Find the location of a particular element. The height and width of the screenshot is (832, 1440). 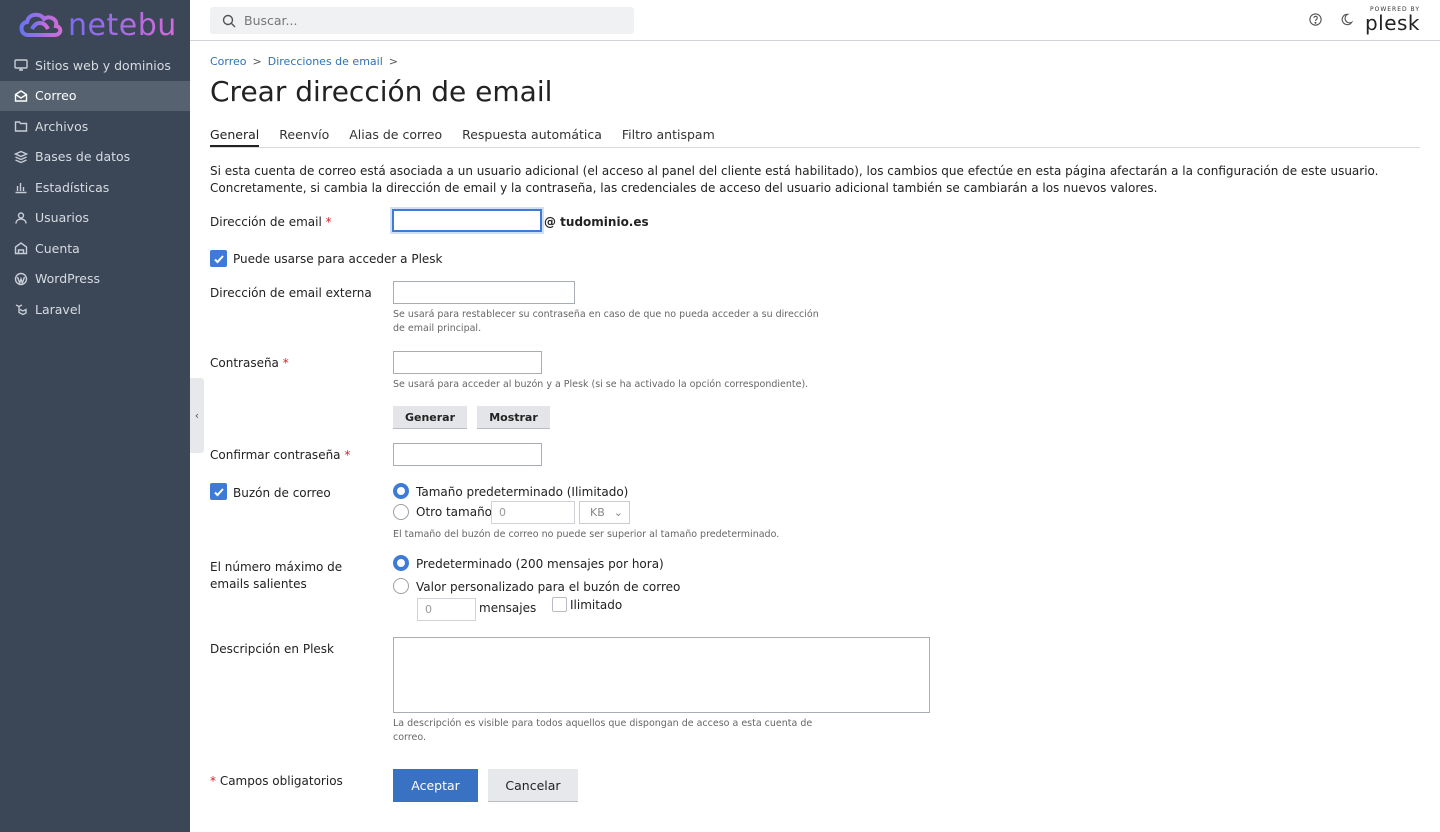

chevron-left-icon: ‹ is located at coordinates (197, 415).